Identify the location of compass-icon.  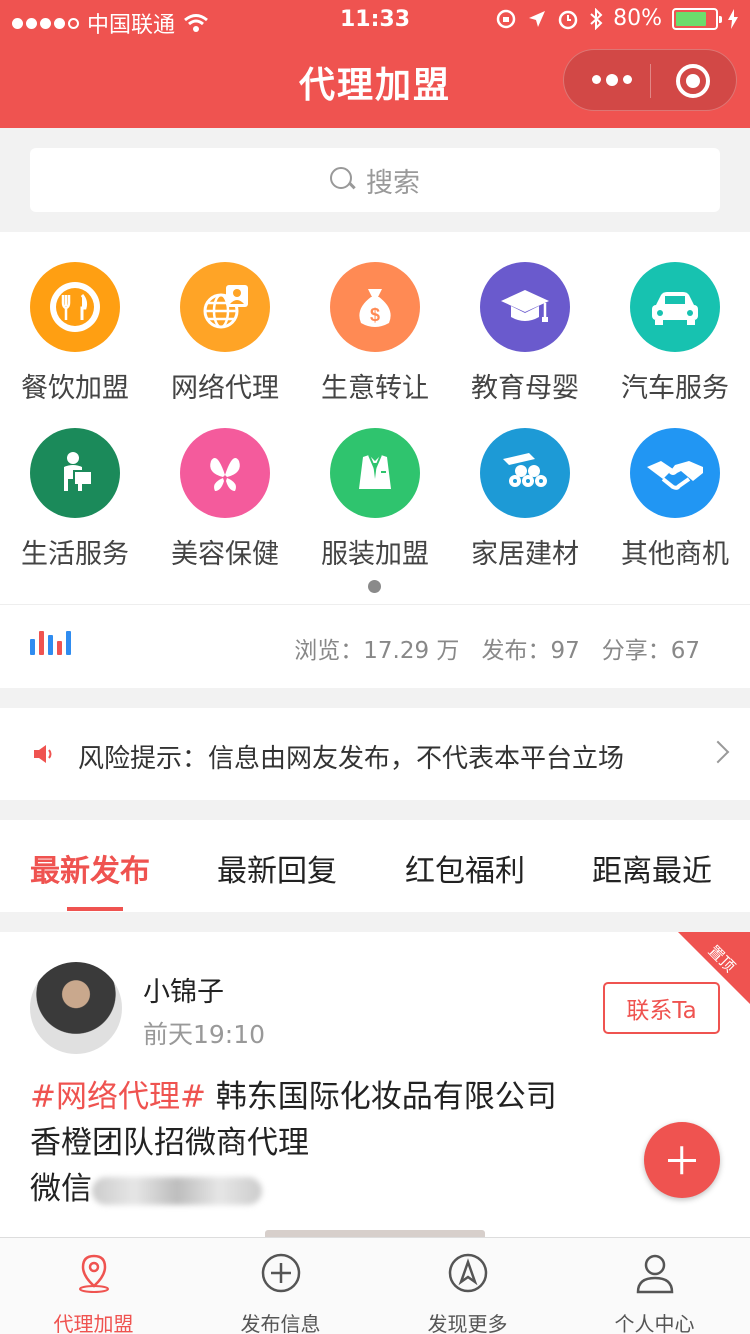
(468, 1273).